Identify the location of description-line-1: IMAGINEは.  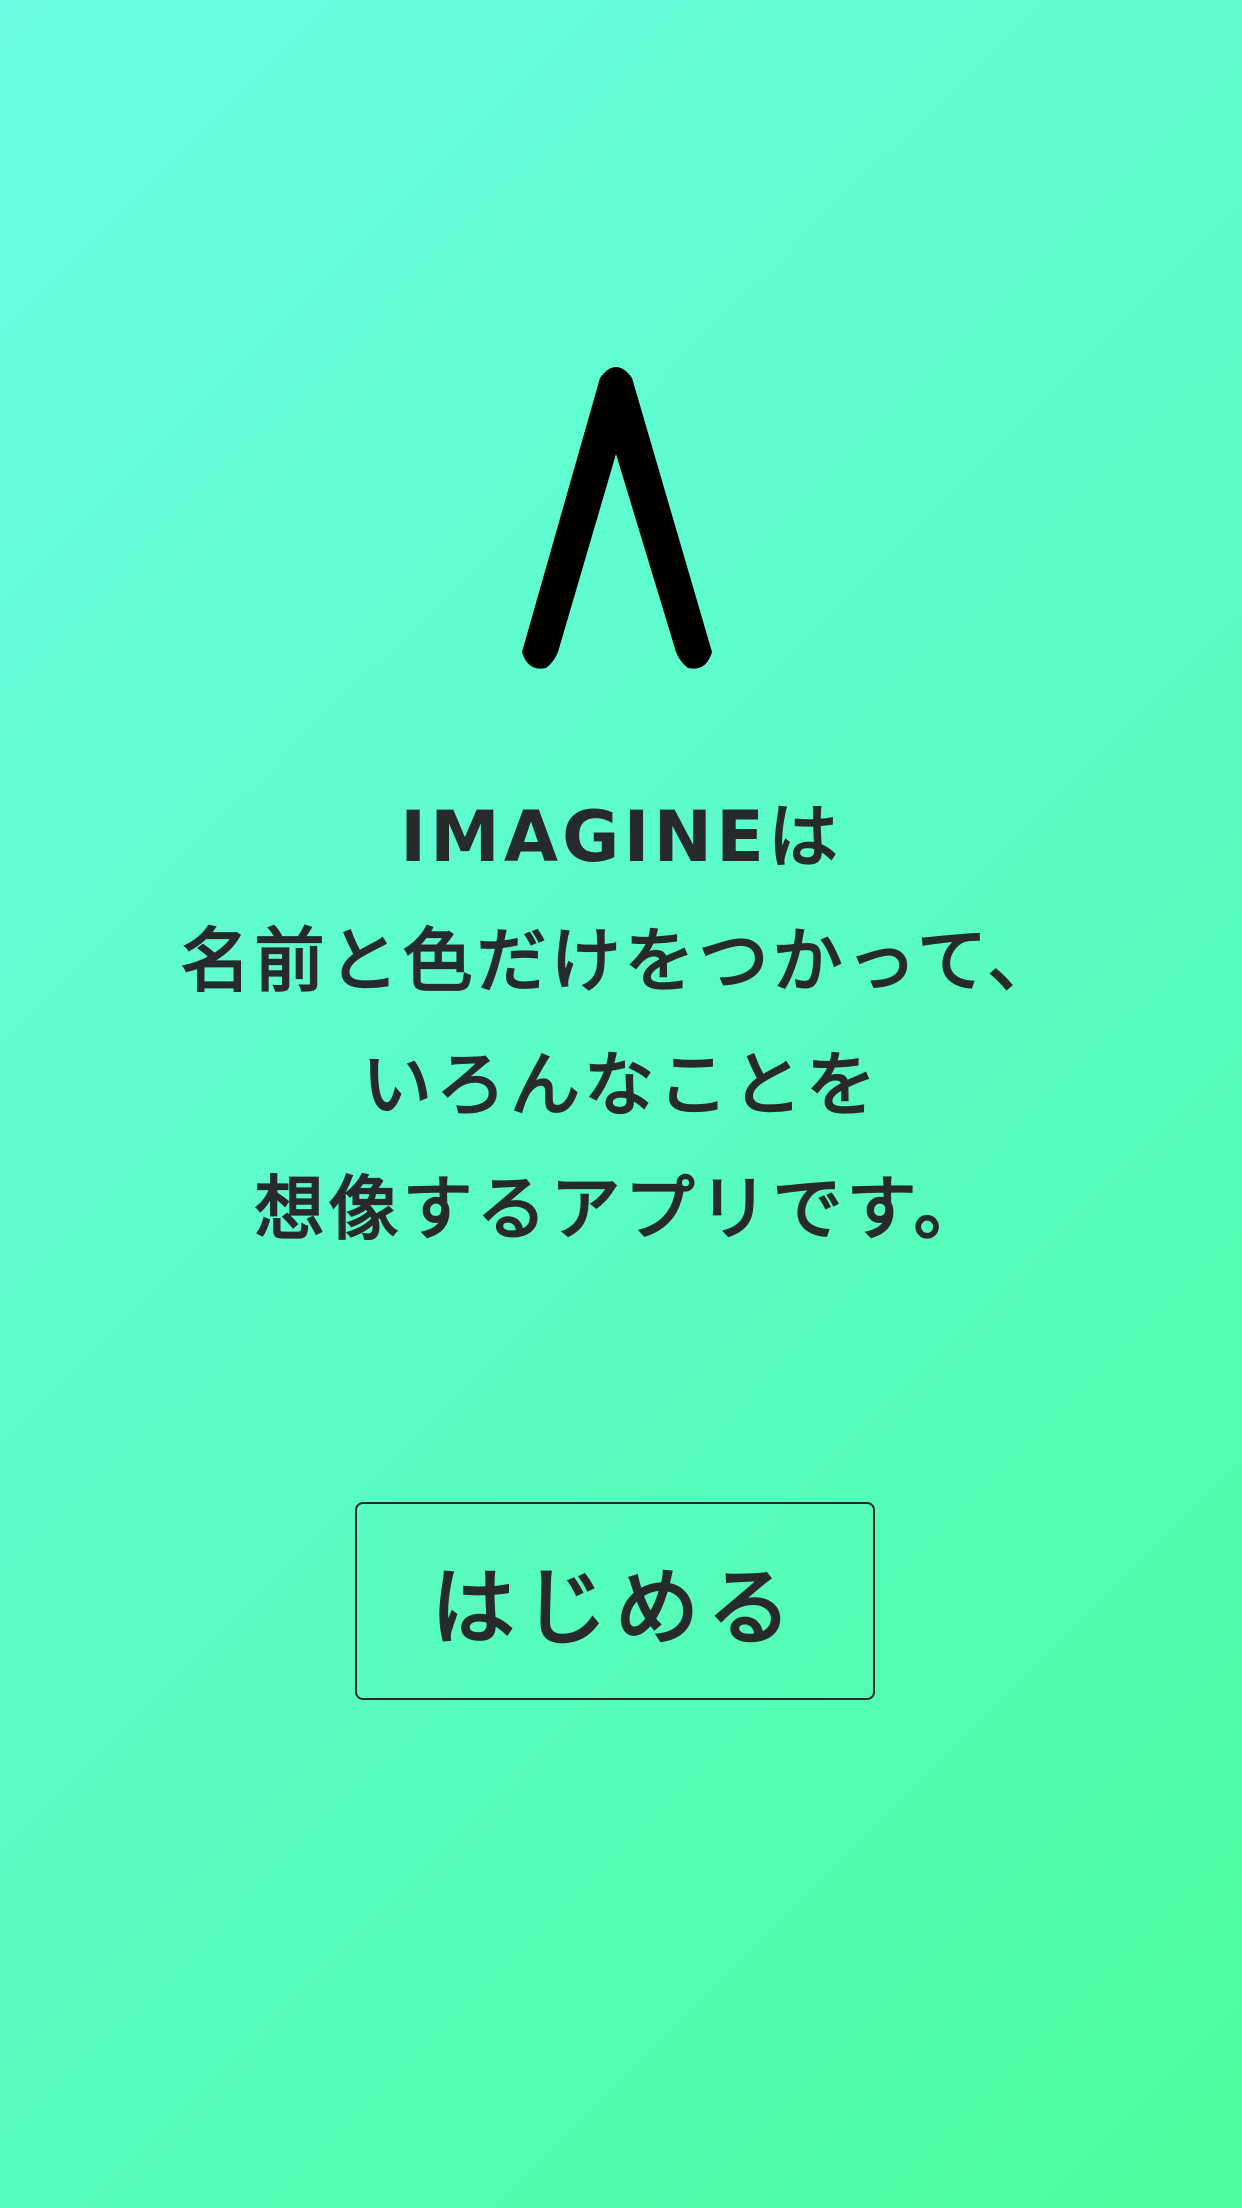
(621, 837).